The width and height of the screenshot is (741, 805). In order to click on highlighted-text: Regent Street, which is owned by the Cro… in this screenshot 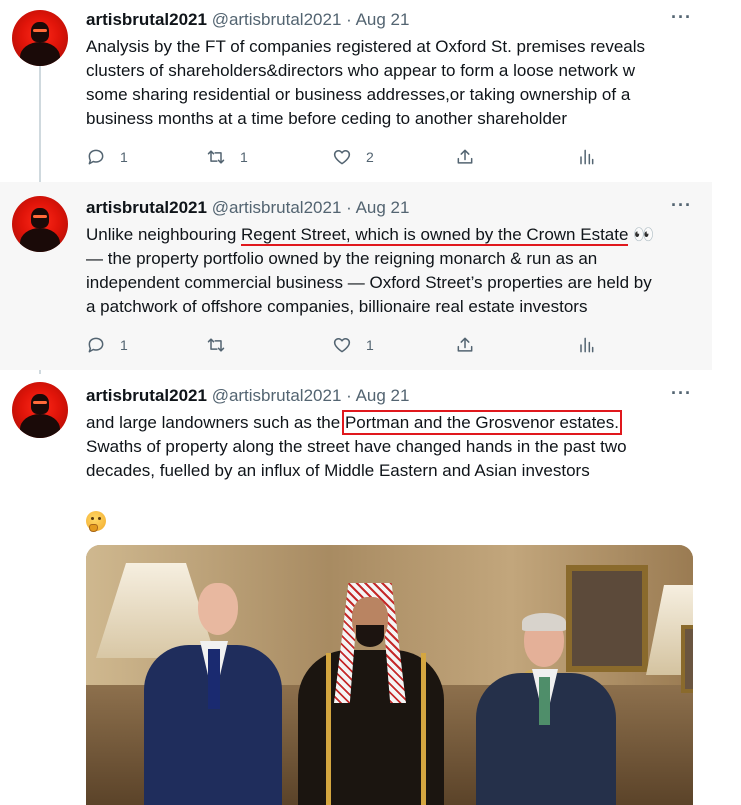, I will do `click(435, 235)`.